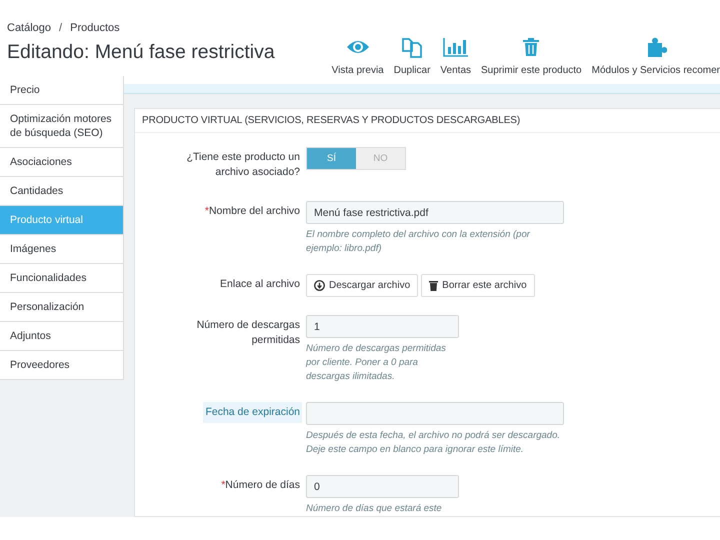  Describe the element at coordinates (656, 56) in the screenshot. I see `toolbar-button: Módulos y Servicios recomer` at that location.